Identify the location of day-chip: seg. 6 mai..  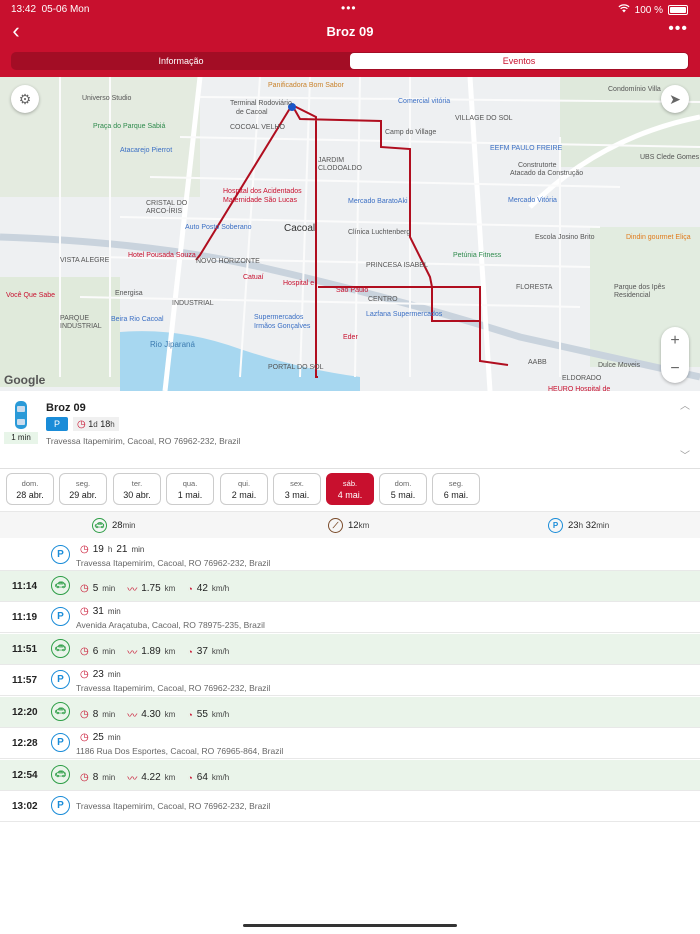
(456, 489).